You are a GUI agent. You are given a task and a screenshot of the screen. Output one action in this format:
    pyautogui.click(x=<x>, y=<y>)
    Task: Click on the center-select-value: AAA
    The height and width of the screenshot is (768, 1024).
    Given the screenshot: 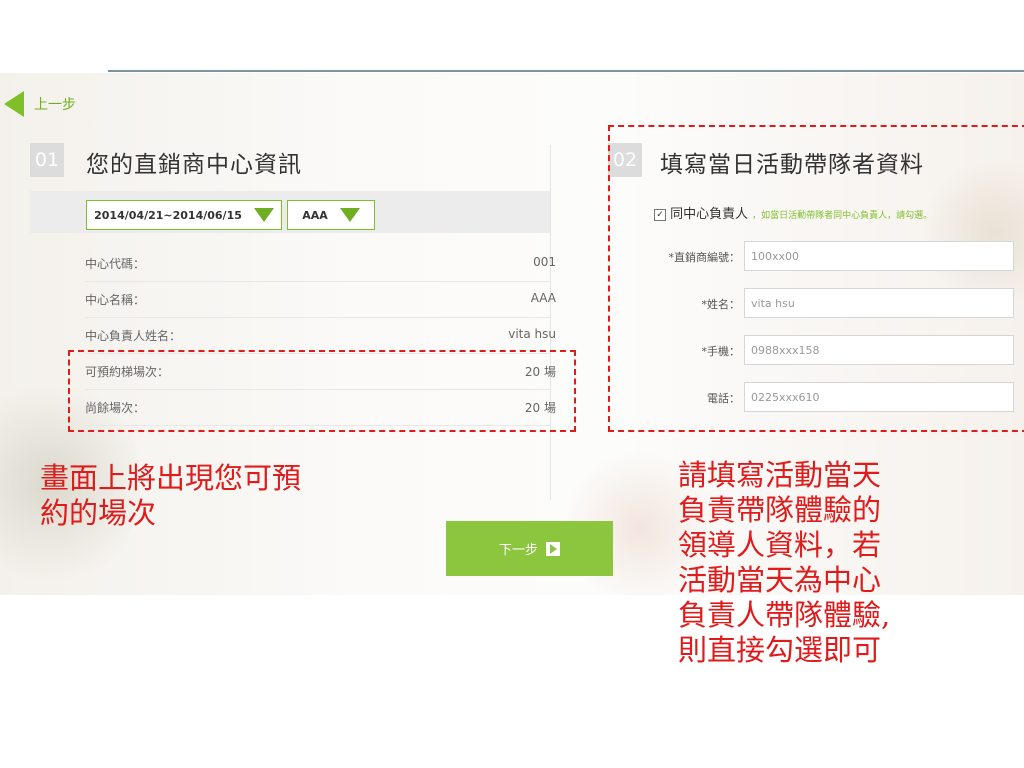 What is the action you would take?
    pyautogui.click(x=315, y=215)
    